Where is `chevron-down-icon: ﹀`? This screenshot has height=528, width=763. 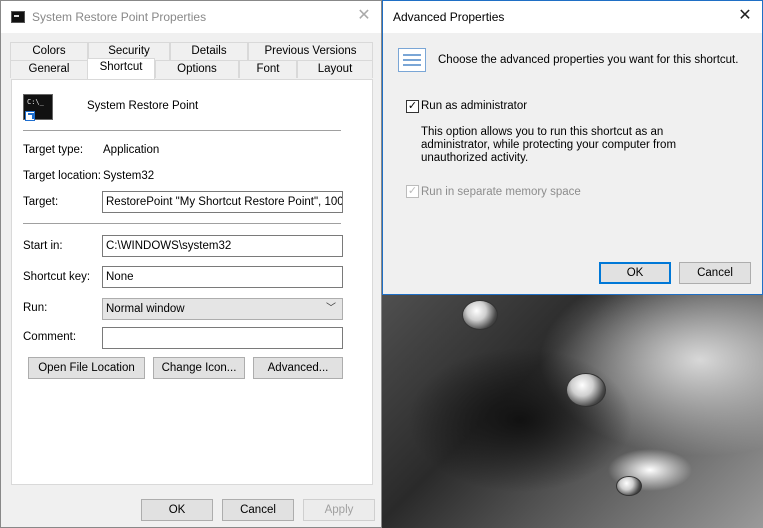 chevron-down-icon: ﹀ is located at coordinates (331, 308).